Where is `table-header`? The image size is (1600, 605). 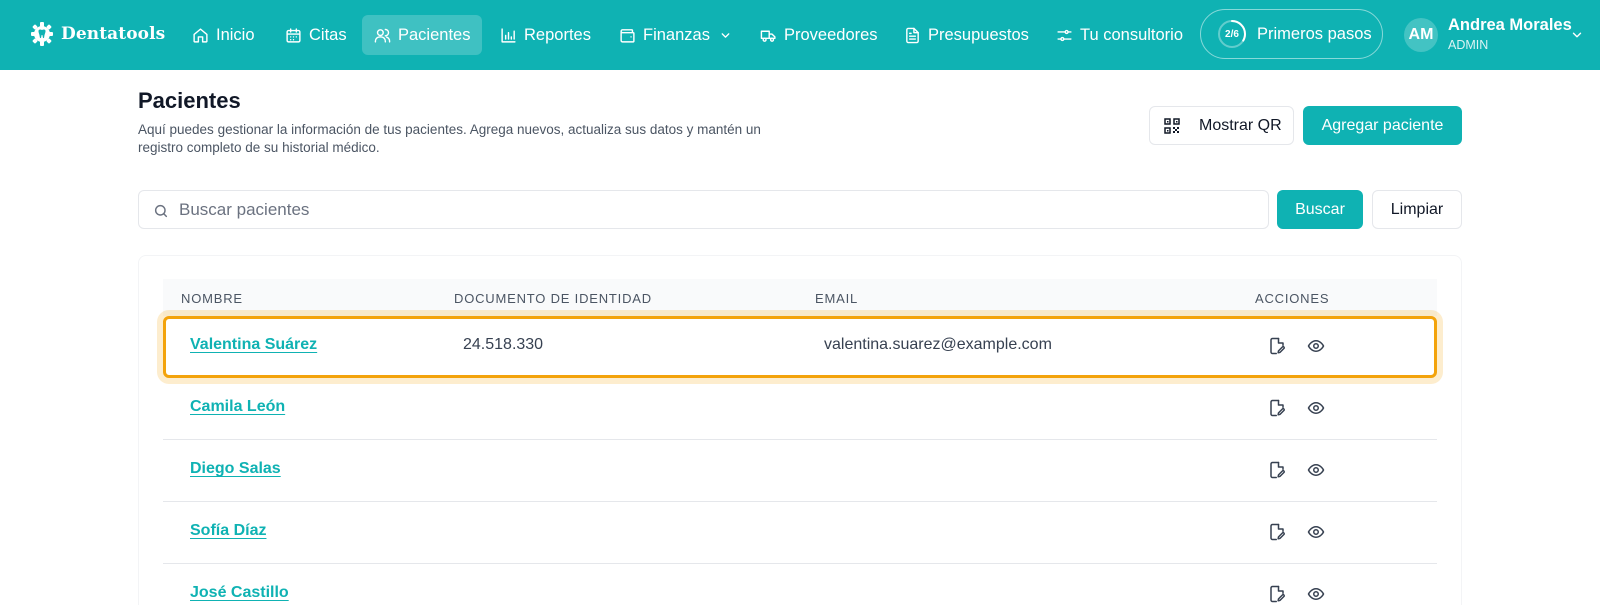
table-header is located at coordinates (800, 297).